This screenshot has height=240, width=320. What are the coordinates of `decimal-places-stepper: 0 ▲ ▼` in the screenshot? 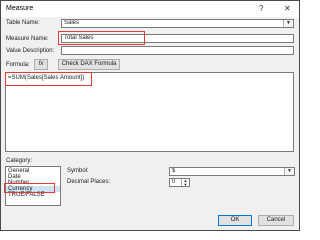 It's located at (179, 182).